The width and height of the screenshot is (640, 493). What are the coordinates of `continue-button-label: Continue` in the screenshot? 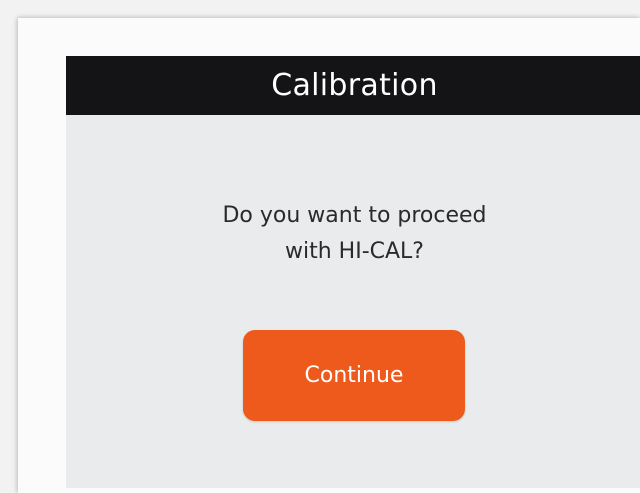 It's located at (354, 375).